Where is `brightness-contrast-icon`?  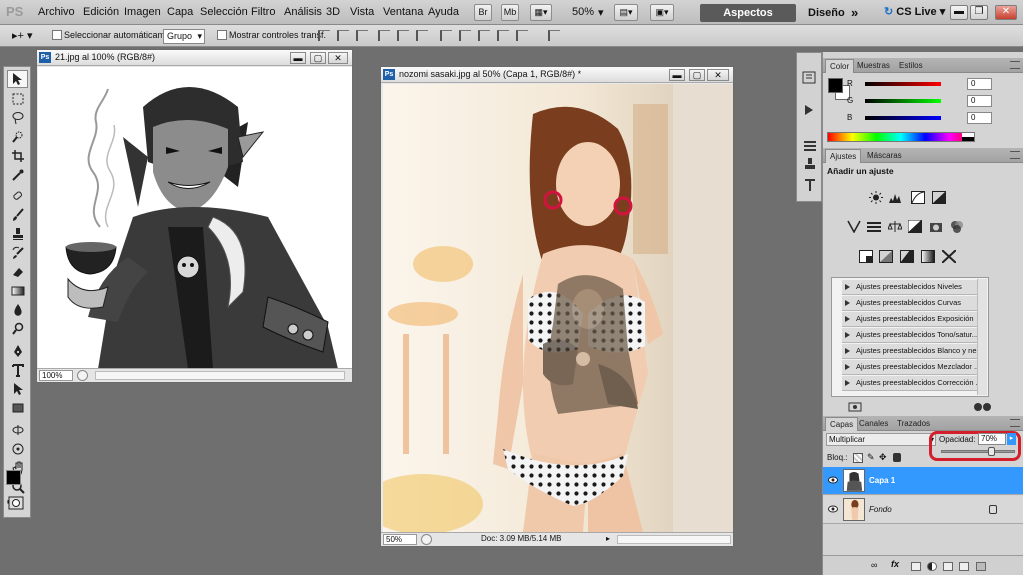
brightness-contrast-icon is located at coordinates (876, 197).